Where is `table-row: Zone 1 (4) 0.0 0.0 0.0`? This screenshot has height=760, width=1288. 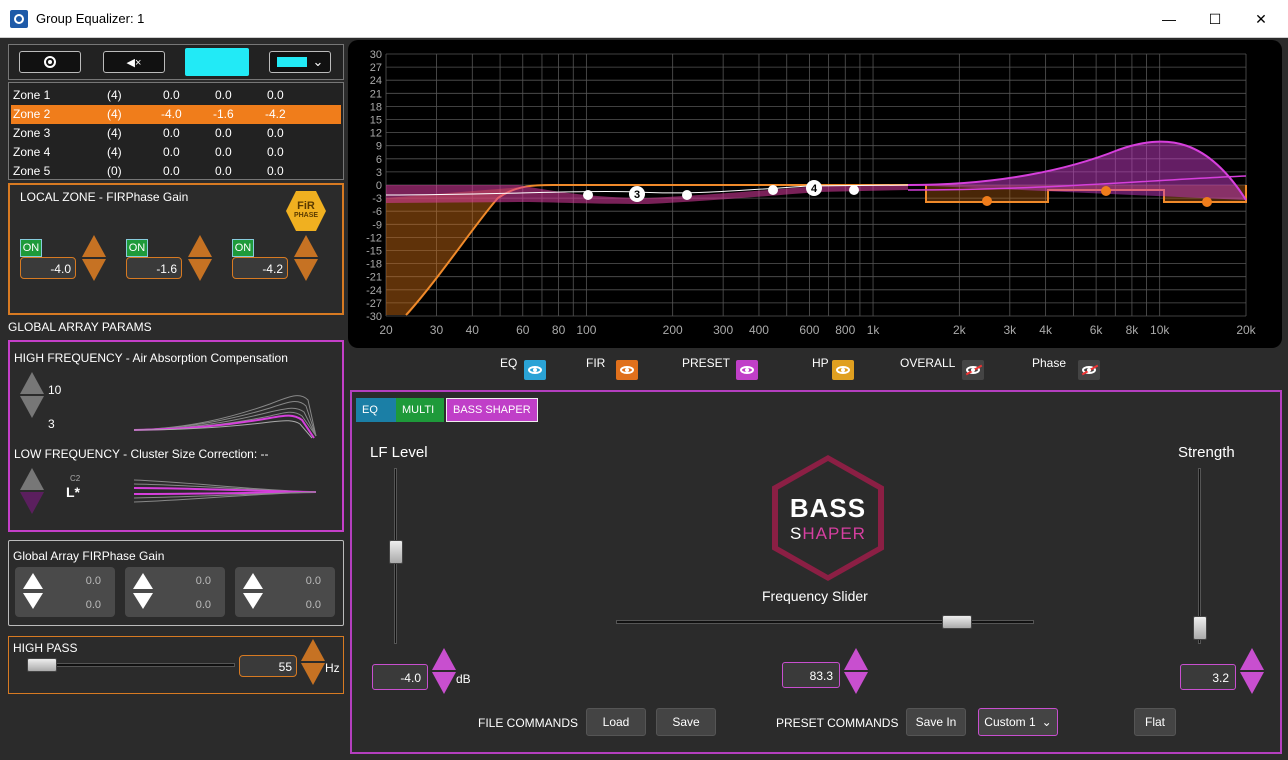 table-row: Zone 1 (4) 0.0 0.0 0.0 is located at coordinates (176, 95).